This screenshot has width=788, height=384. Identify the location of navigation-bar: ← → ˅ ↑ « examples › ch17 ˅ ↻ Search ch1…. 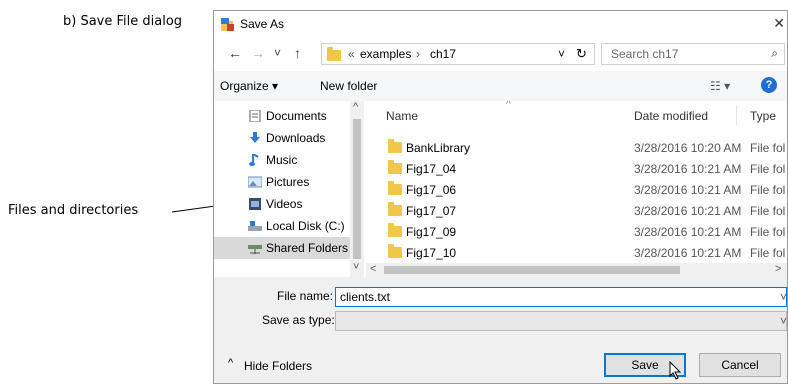
(500, 55).